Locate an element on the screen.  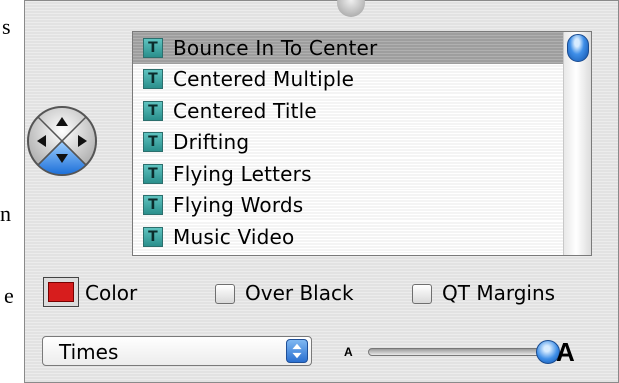
top-knob-icon is located at coordinates (351, 8).